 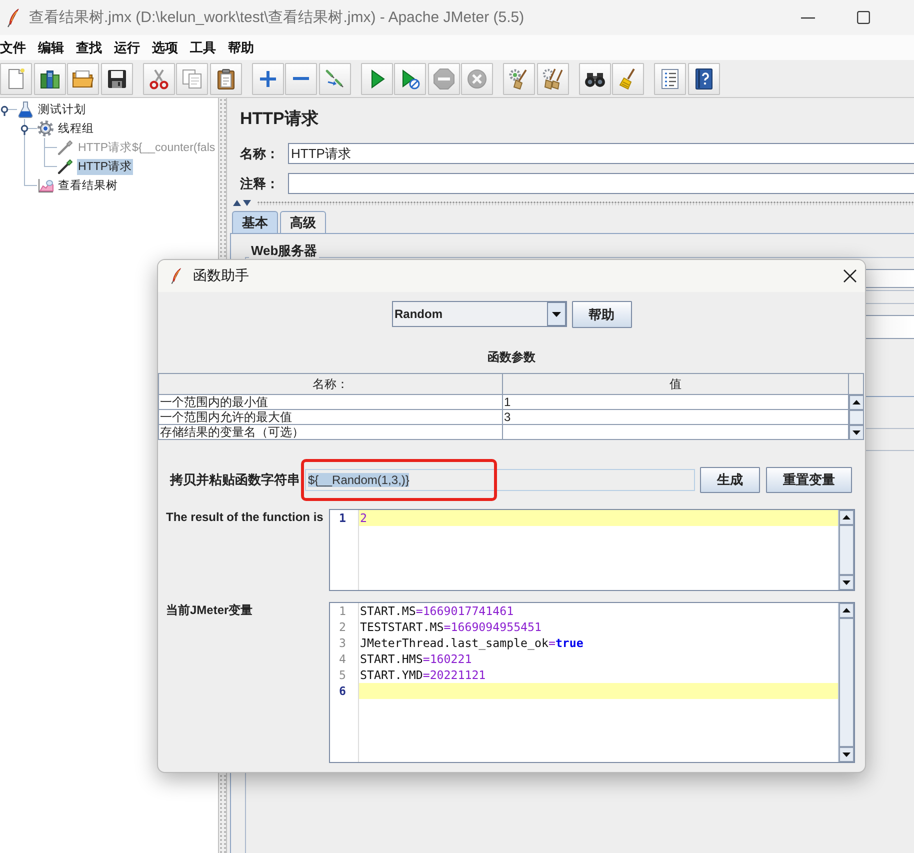 I want to click on result-text-area: 1 2, so click(x=592, y=550).